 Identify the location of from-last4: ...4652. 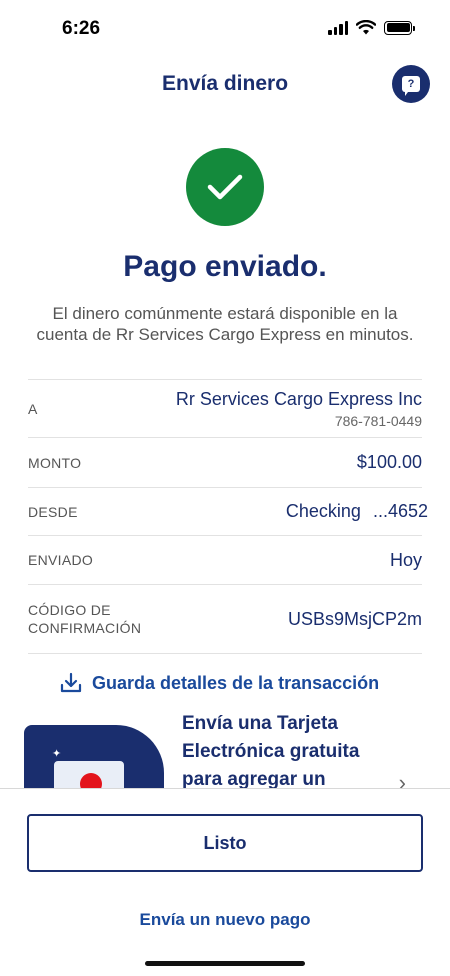
(400, 511).